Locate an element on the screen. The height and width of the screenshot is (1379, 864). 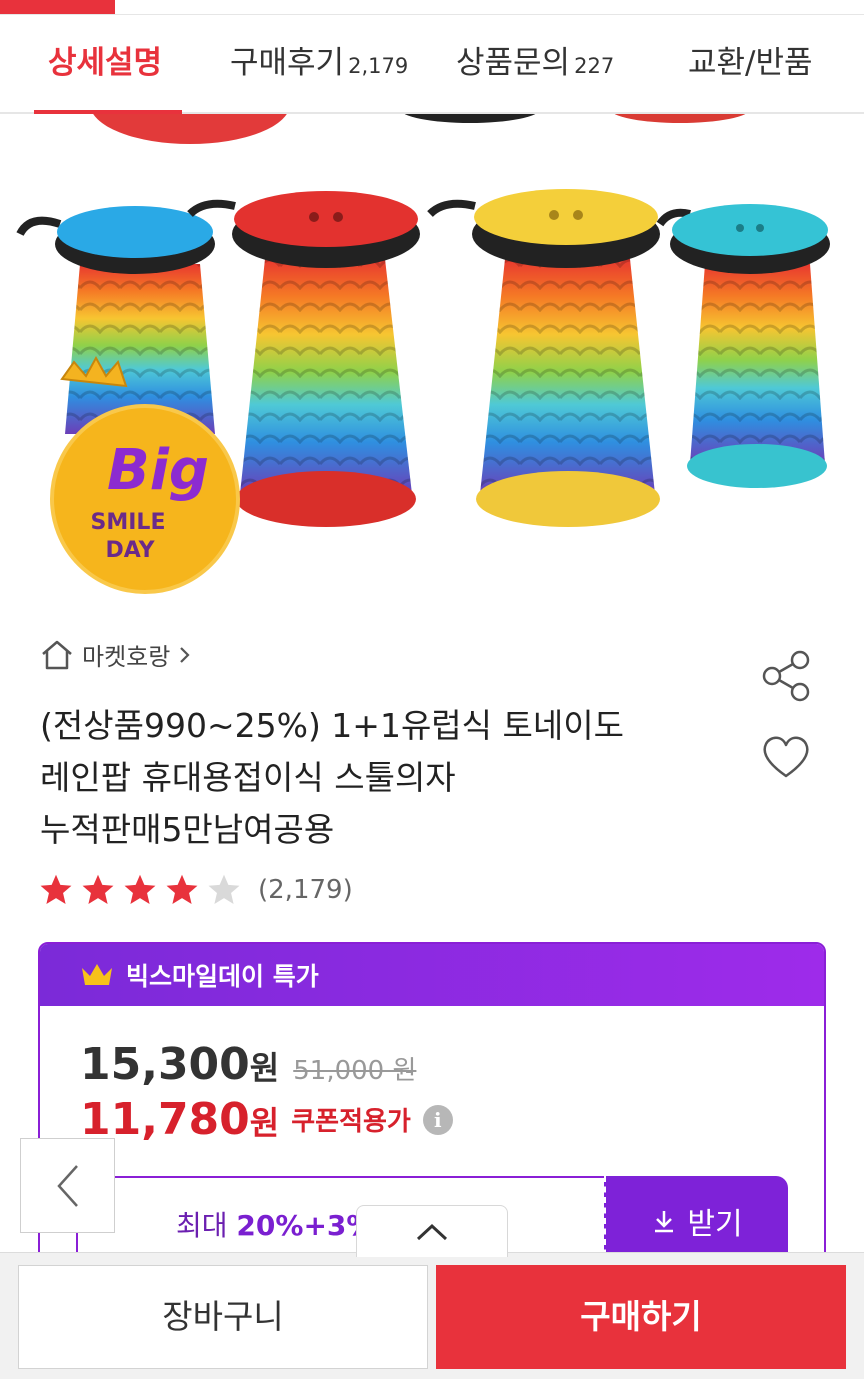
tab-inquiries: 상품문의 227 is located at coordinates (535, 65).